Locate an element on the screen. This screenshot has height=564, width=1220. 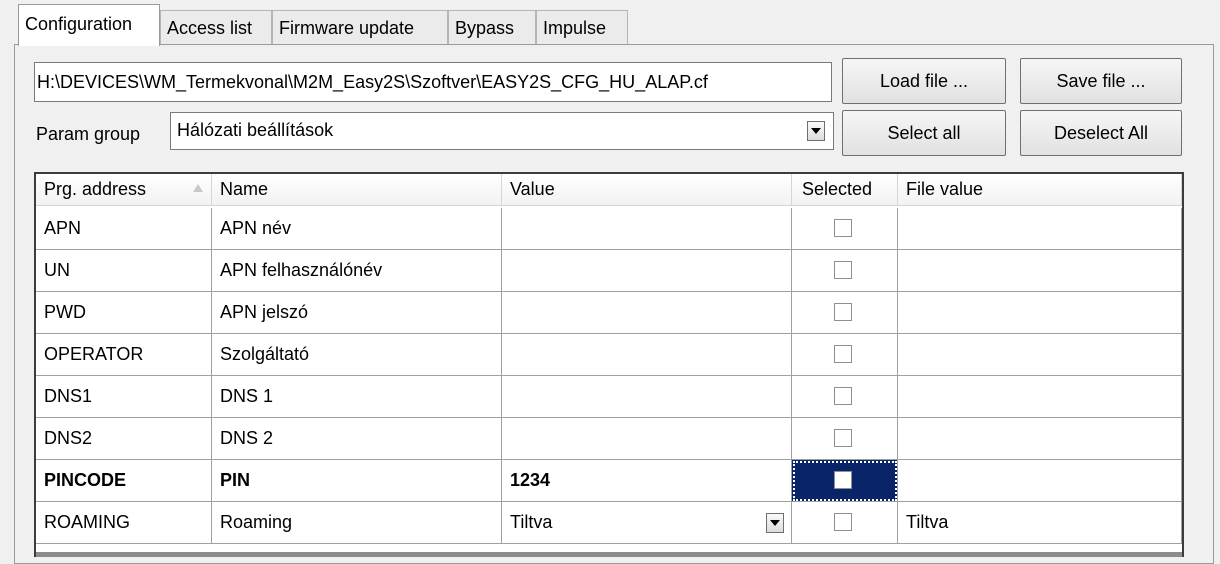
column-header-label: Selected is located at coordinates (837, 189).